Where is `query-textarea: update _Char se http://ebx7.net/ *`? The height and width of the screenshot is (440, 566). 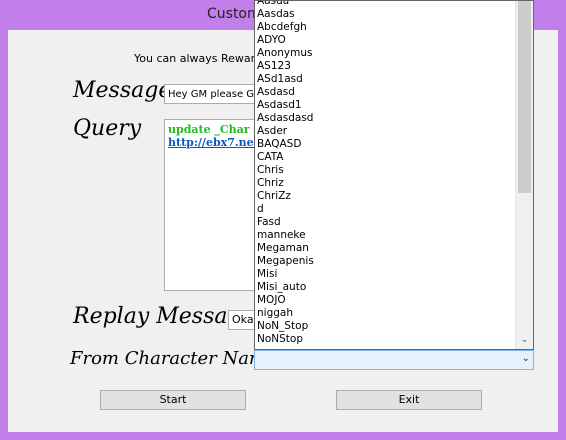
query-textarea: update _Char se http://ebx7.net/ * is located at coordinates (210, 205).